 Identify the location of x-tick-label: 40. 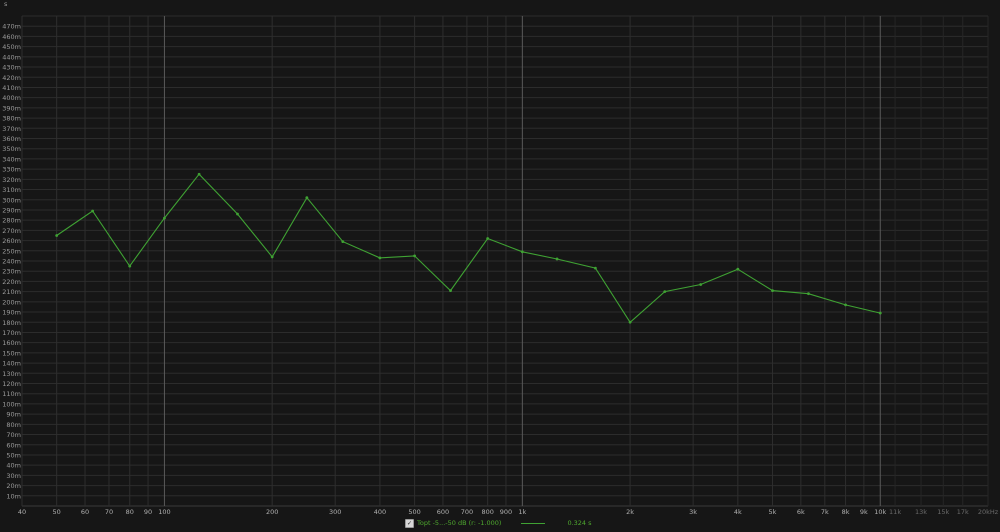
(22, 512).